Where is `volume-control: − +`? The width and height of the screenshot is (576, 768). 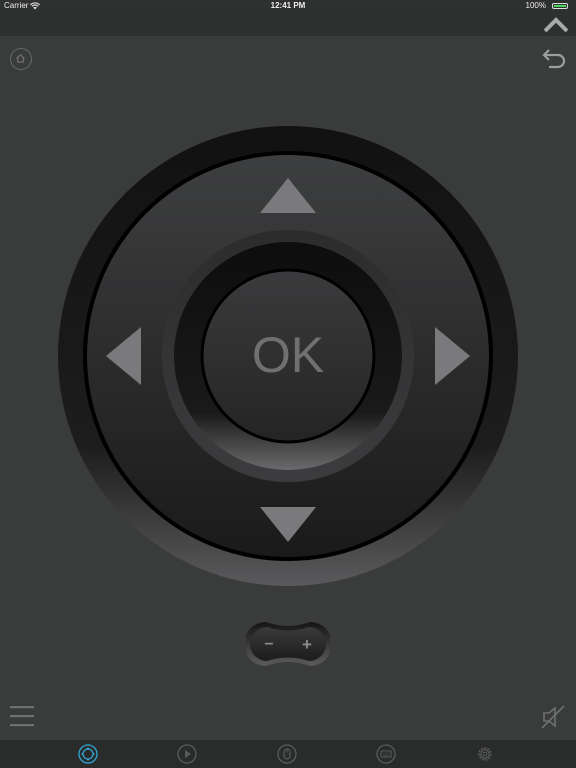 volume-control: − + is located at coordinates (288, 644).